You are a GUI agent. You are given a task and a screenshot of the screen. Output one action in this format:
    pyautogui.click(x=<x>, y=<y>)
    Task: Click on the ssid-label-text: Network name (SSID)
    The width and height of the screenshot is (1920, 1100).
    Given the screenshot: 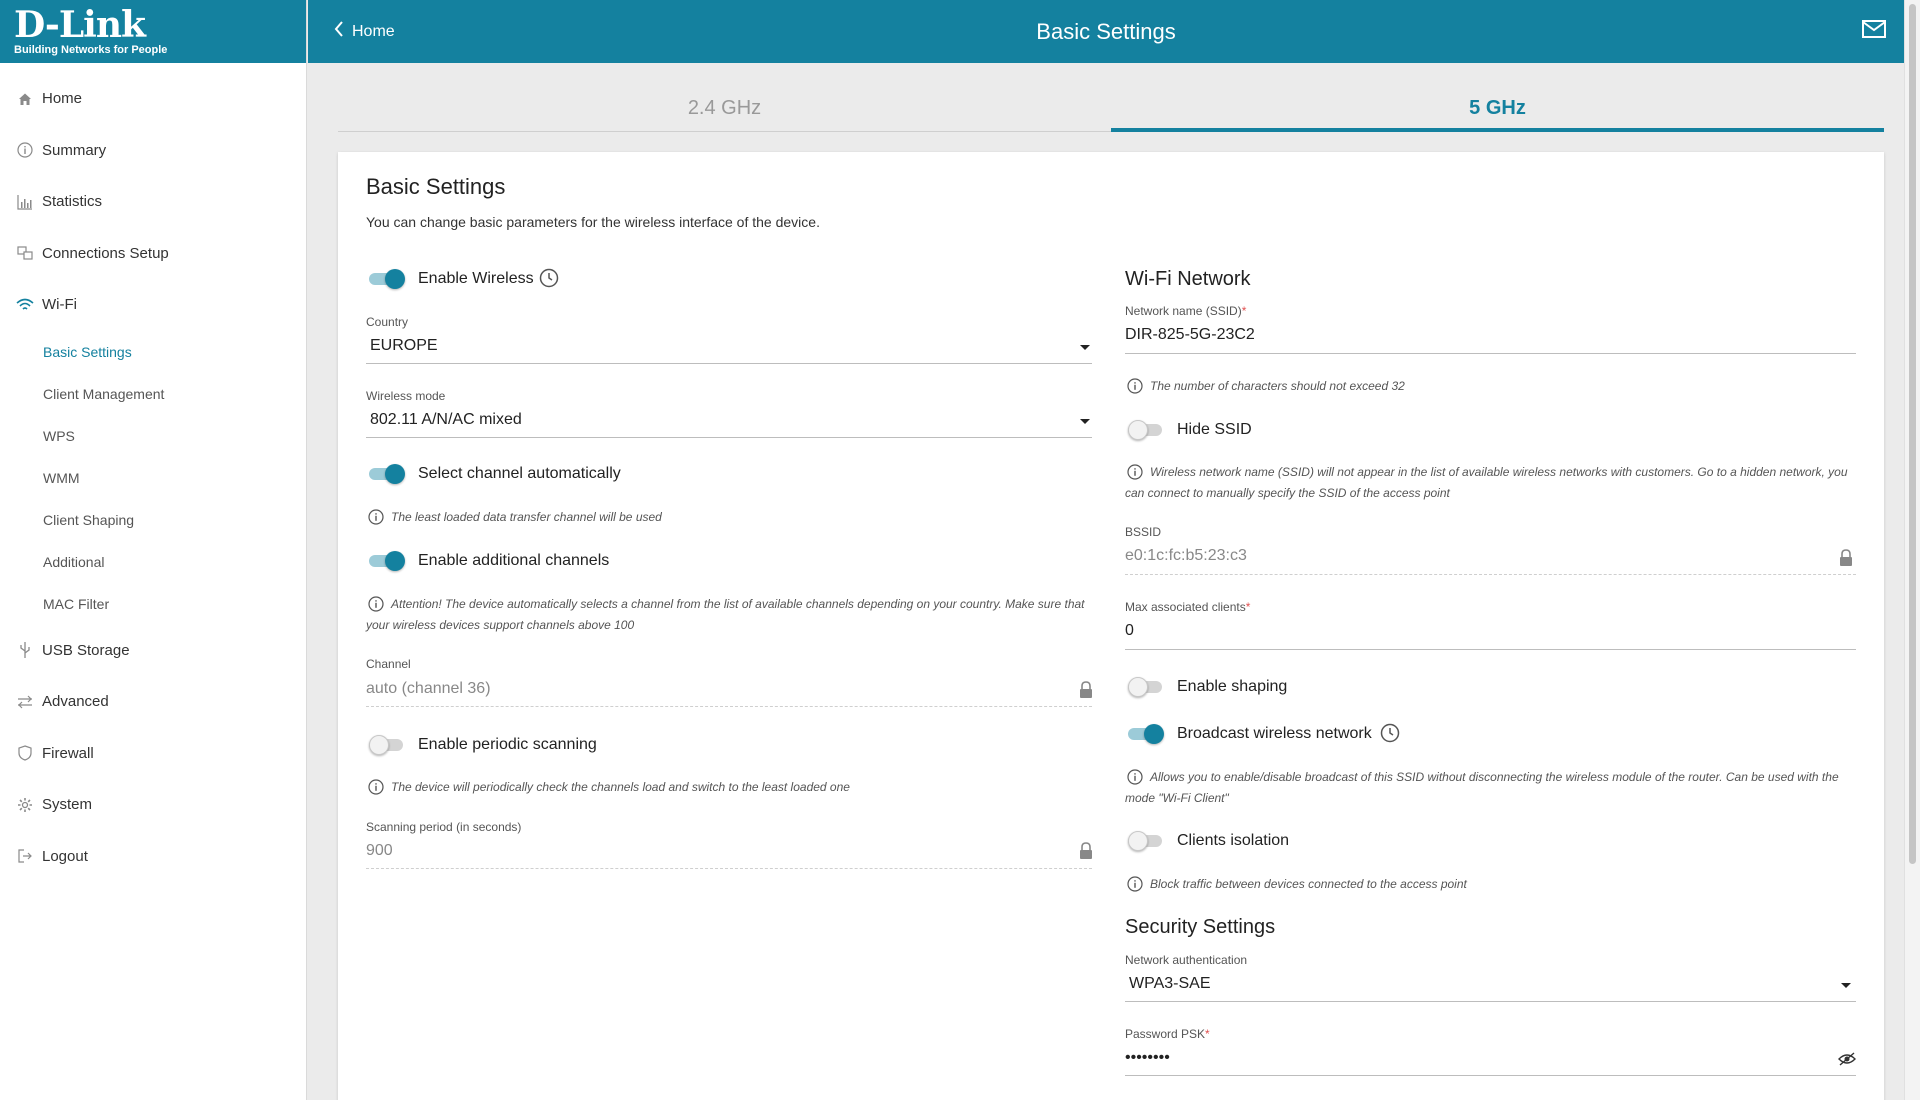 What is the action you would take?
    pyautogui.click(x=1183, y=311)
    